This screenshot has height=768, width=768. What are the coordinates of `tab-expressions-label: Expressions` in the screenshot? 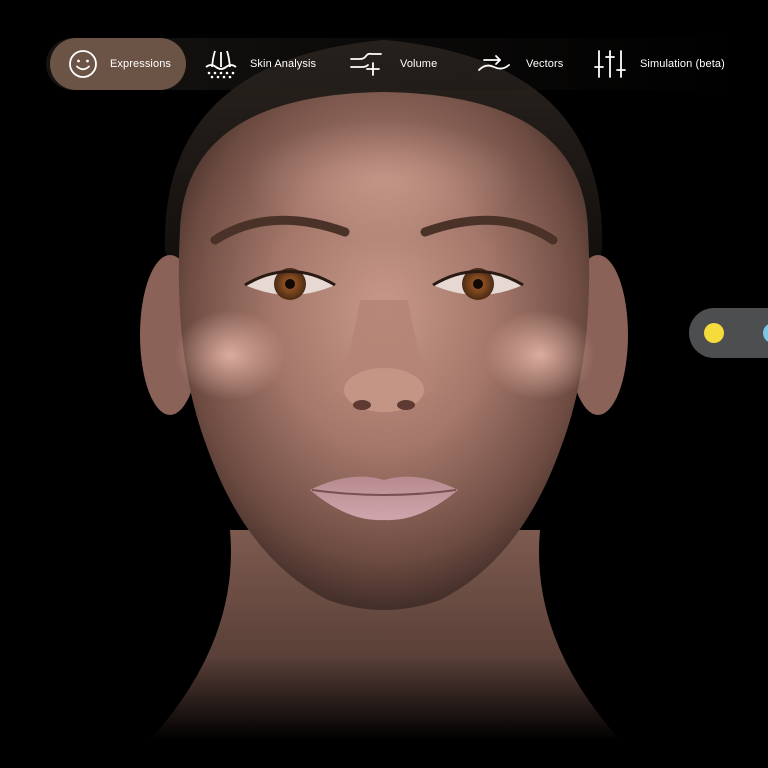 It's located at (141, 64).